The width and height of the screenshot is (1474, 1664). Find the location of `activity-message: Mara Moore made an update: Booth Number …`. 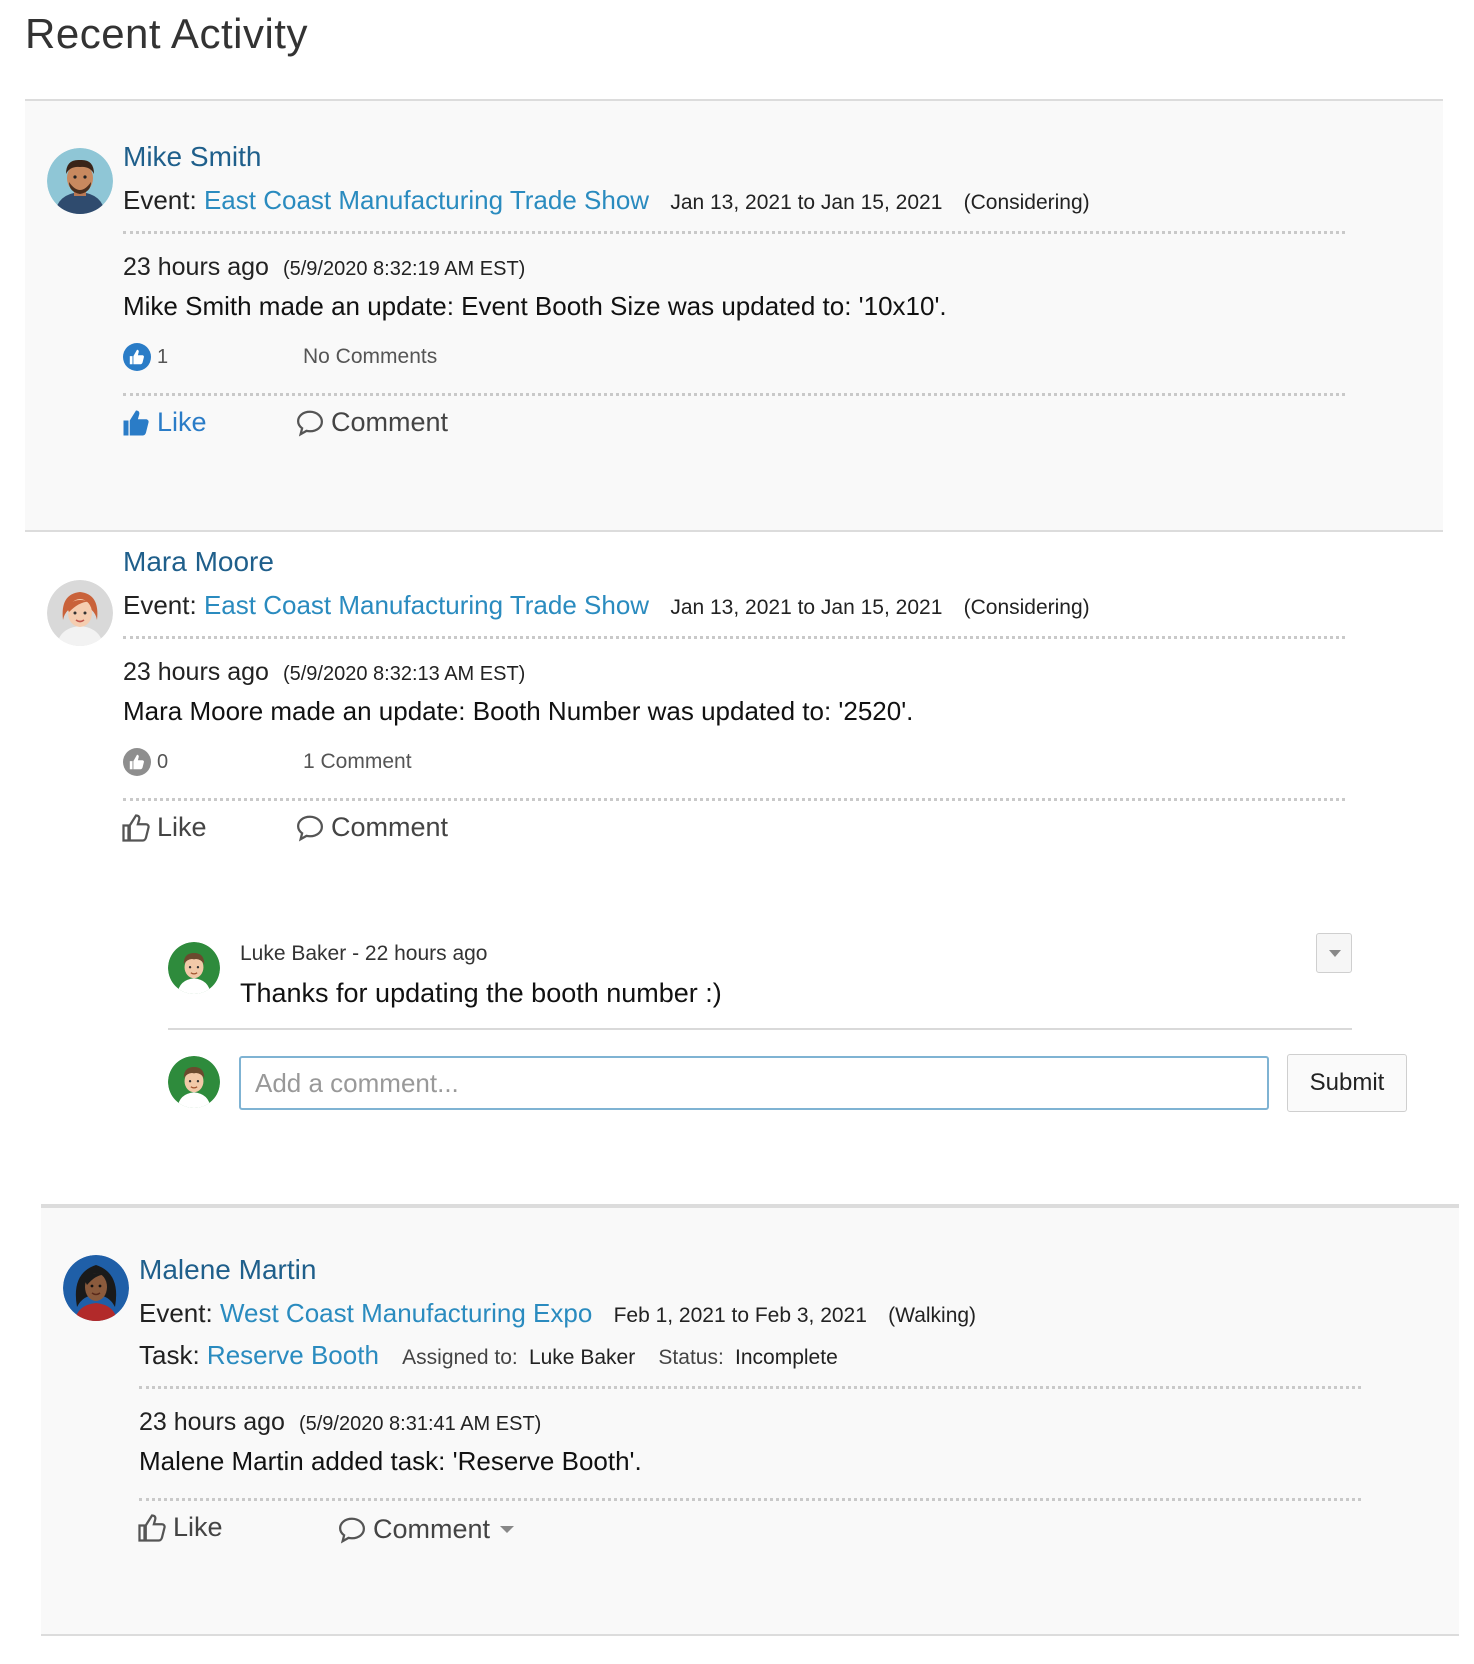

activity-message: Mara Moore made an update: Booth Number … is located at coordinates (518, 711).